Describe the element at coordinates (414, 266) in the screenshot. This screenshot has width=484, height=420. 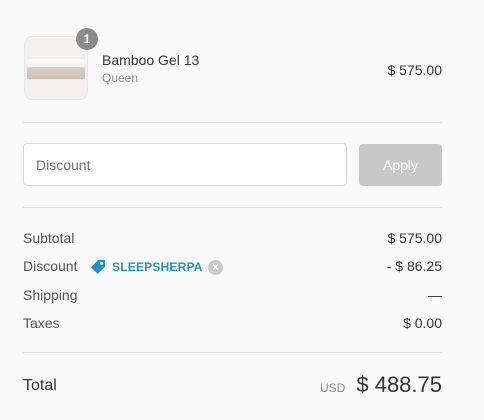
I see `discount-value: - $ 86.25` at that location.